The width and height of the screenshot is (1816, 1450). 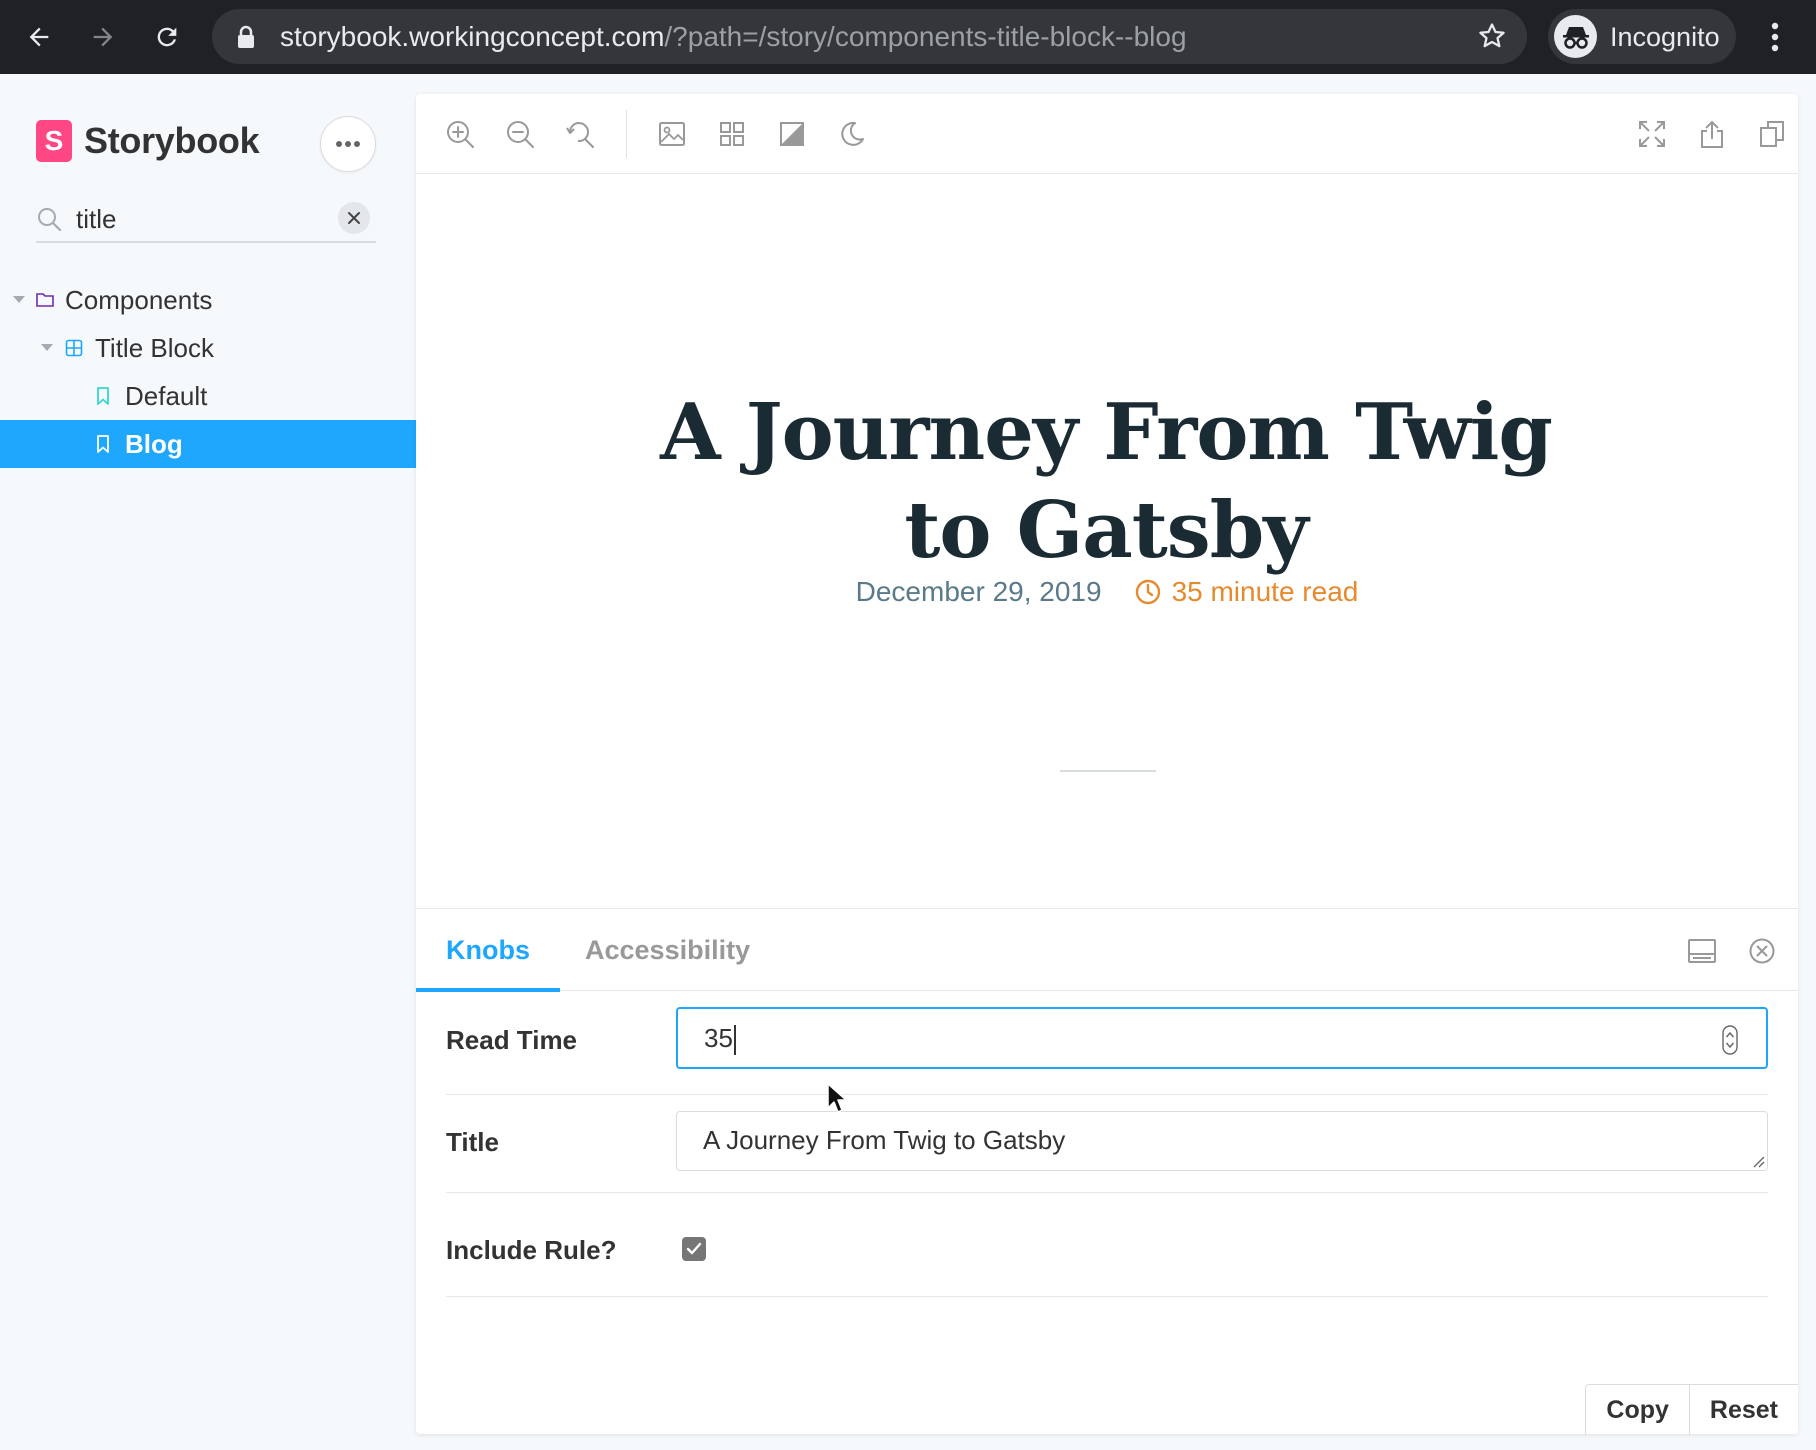 I want to click on search-input, so click(x=201, y=219).